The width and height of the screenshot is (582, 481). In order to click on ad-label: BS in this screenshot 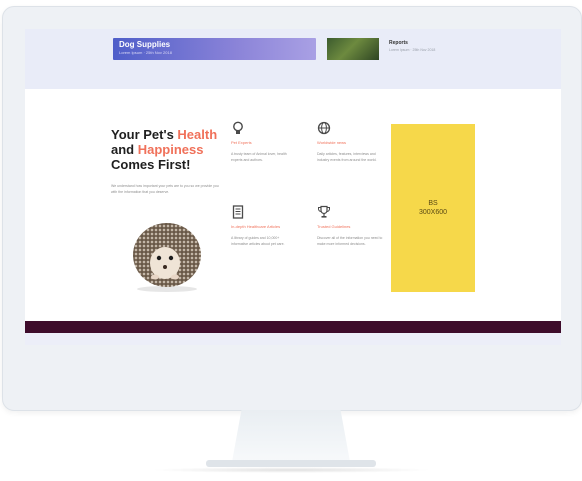, I will do `click(433, 203)`.